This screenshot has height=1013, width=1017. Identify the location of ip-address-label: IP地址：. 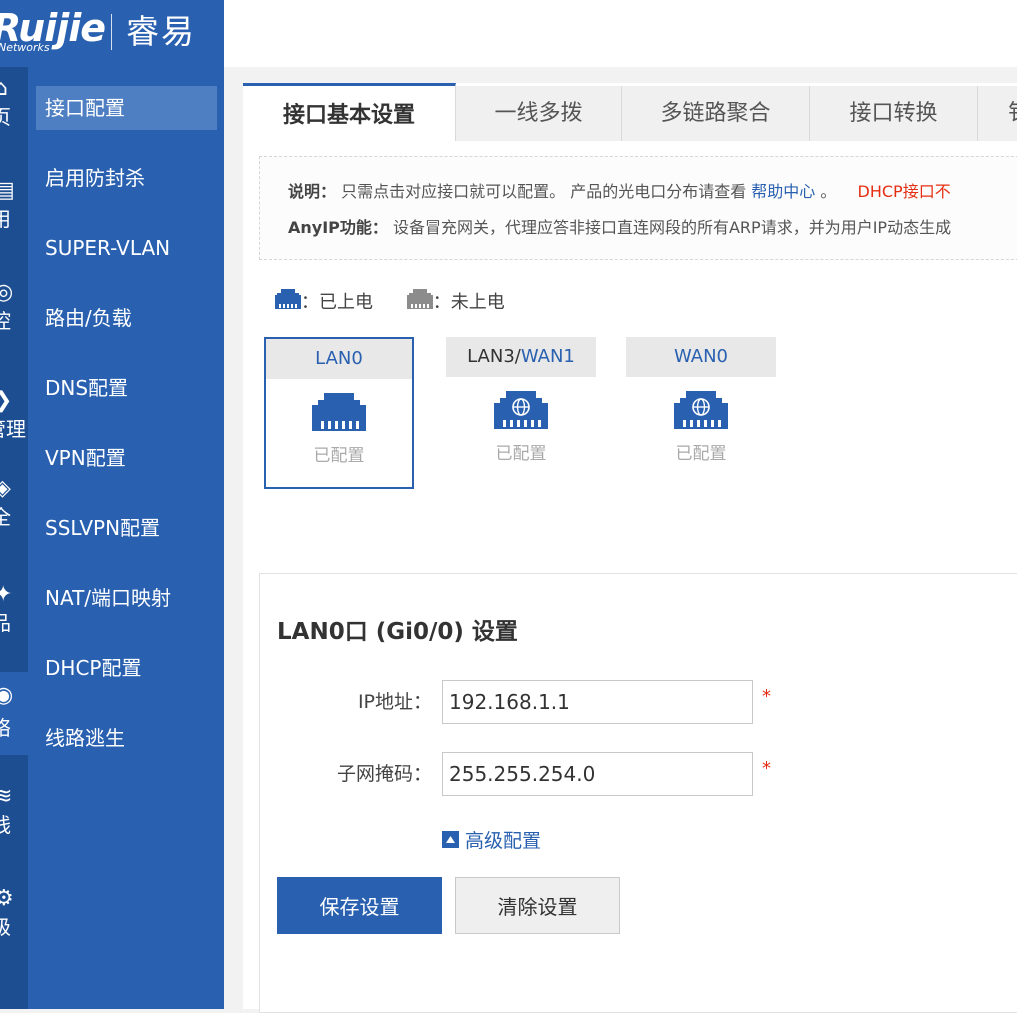
(394, 702).